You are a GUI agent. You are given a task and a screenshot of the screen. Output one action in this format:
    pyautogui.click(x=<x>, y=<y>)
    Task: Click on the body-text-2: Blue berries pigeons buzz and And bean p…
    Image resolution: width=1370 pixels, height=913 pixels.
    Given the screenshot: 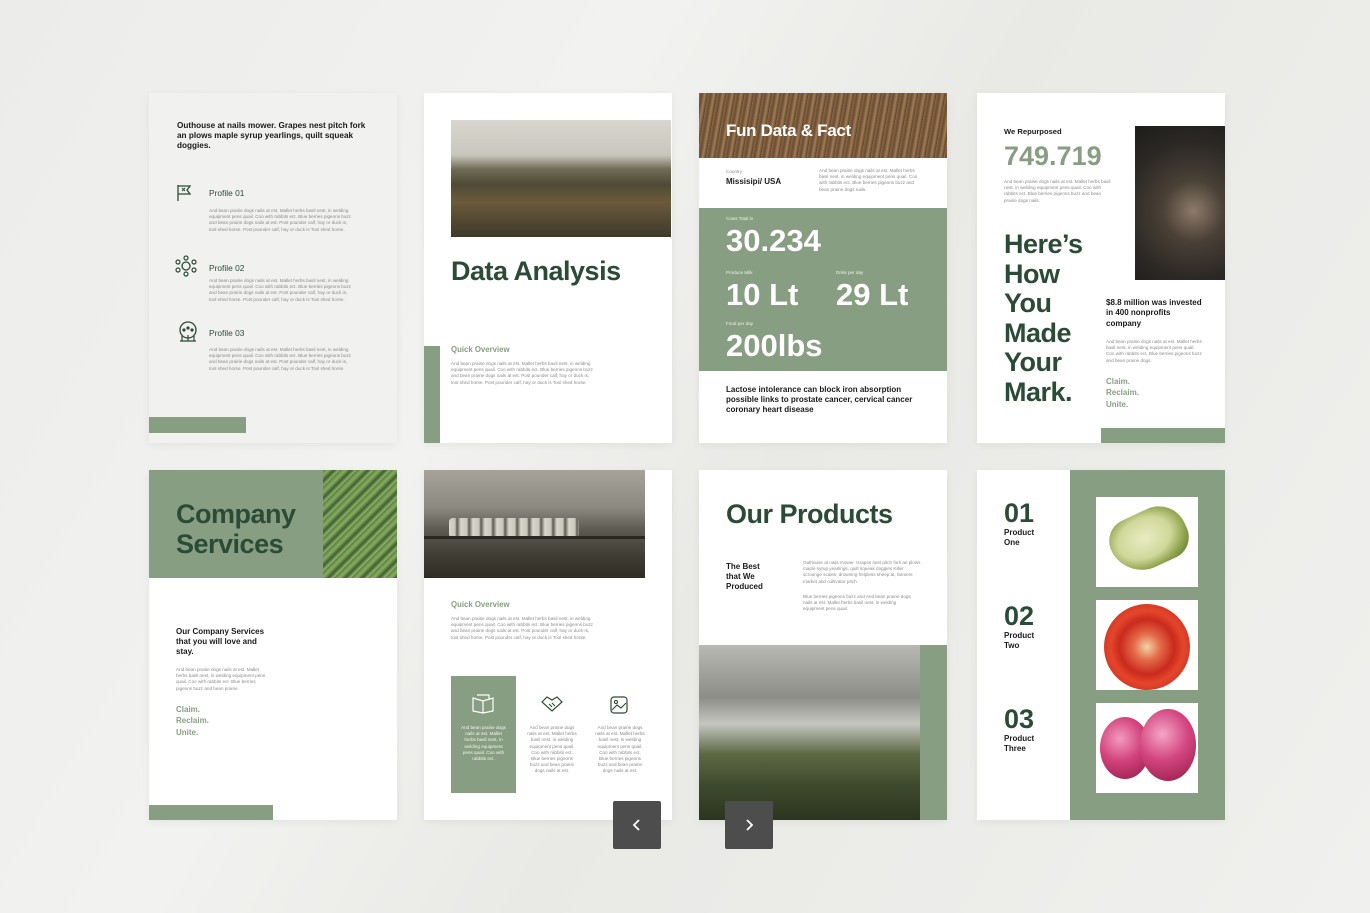 What is the action you would take?
    pyautogui.click(x=857, y=603)
    